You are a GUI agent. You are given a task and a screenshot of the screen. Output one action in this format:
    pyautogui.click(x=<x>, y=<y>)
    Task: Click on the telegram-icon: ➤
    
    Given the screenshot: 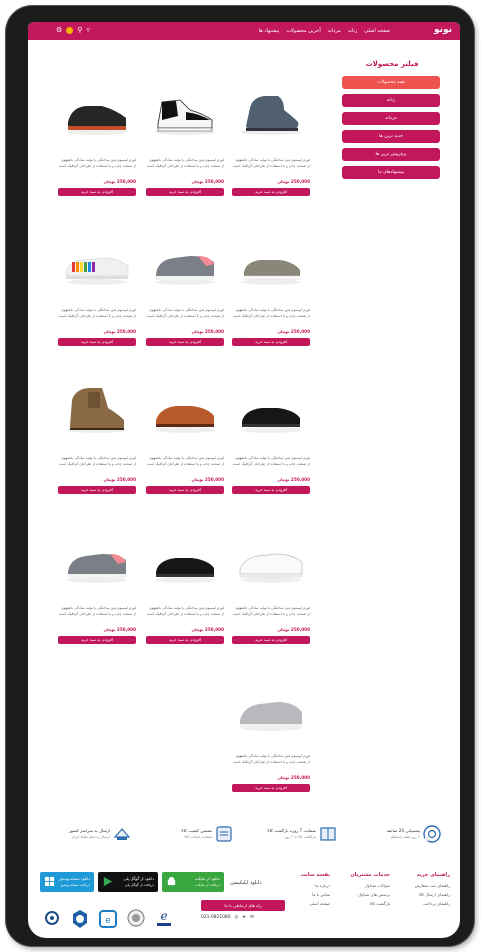 What is the action you would take?
    pyautogui.click(x=244, y=917)
    